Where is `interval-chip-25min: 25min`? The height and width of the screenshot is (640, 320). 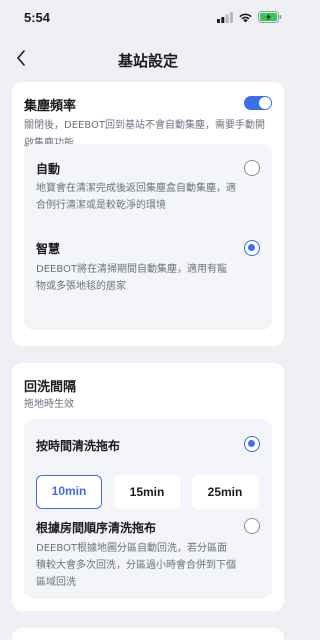 interval-chip-25min: 25min is located at coordinates (225, 492).